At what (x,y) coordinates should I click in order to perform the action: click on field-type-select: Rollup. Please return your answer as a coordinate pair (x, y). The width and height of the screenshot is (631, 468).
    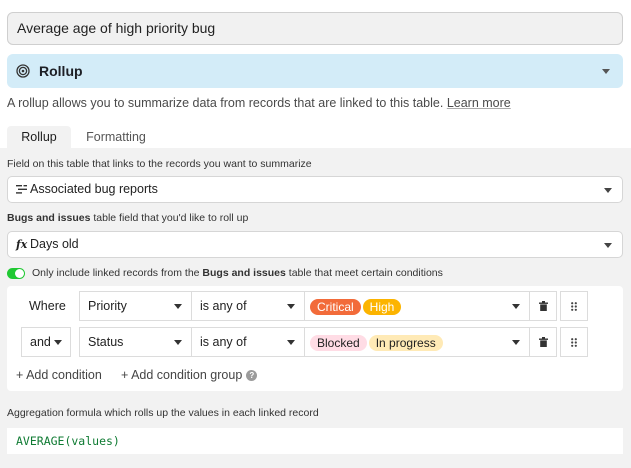
    Looking at the image, I should click on (315, 71).